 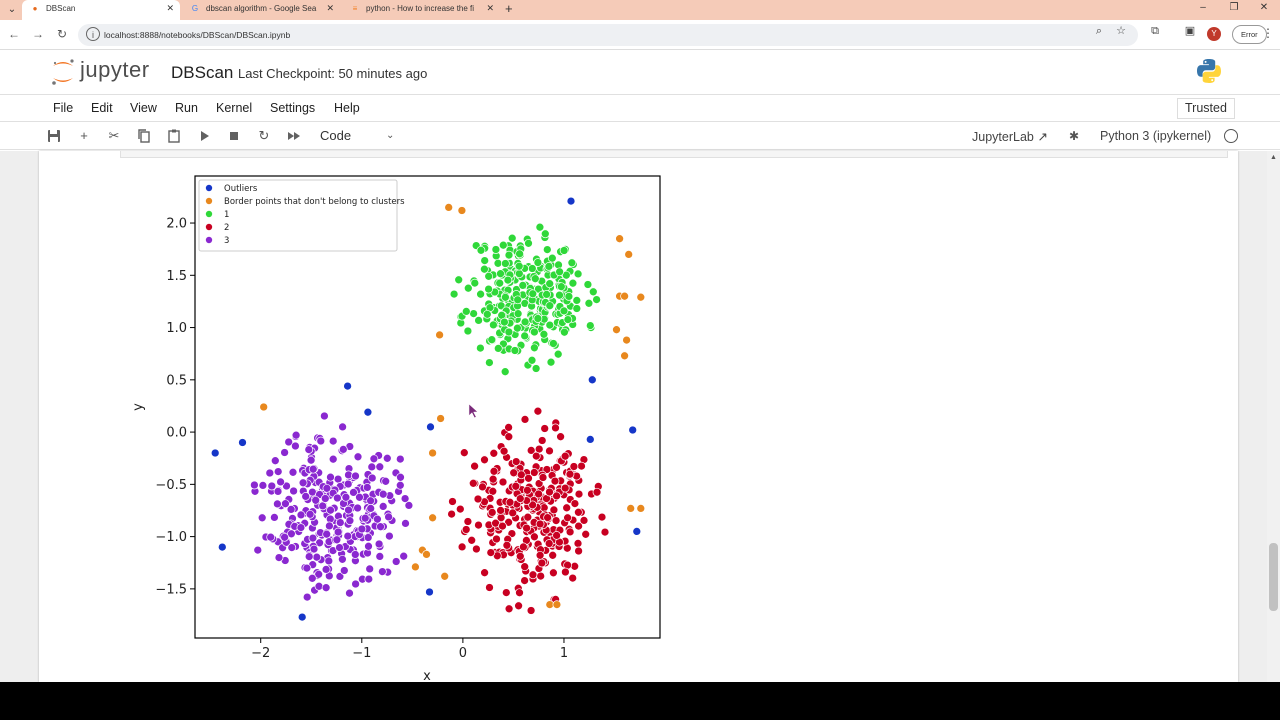 What do you see at coordinates (234, 136) in the screenshot?
I see `stop-icon` at bounding box center [234, 136].